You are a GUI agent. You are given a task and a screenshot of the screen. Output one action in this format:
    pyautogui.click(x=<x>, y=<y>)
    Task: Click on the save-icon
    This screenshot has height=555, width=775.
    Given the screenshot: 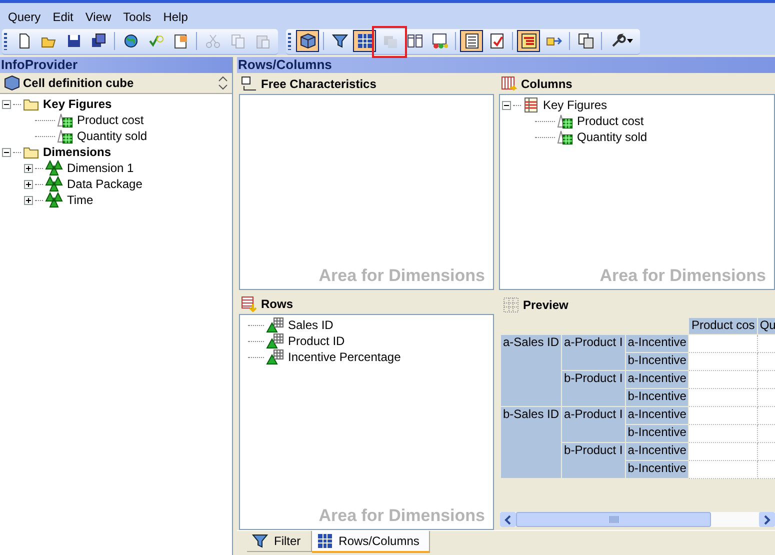 What is the action you would take?
    pyautogui.click(x=74, y=41)
    